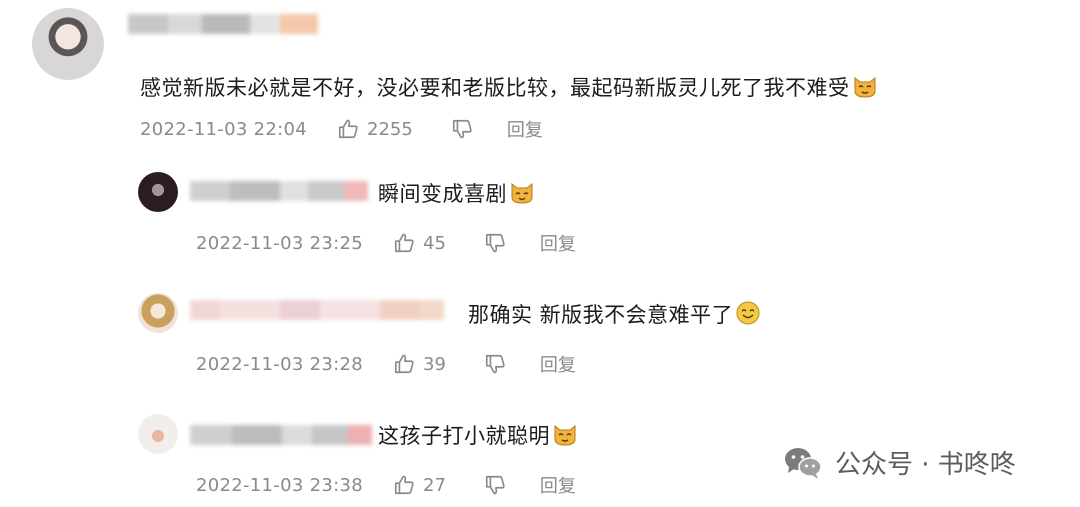 The height and width of the screenshot is (507, 1080). I want to click on watermark: 公众号 · 书咚咚, so click(899, 462).